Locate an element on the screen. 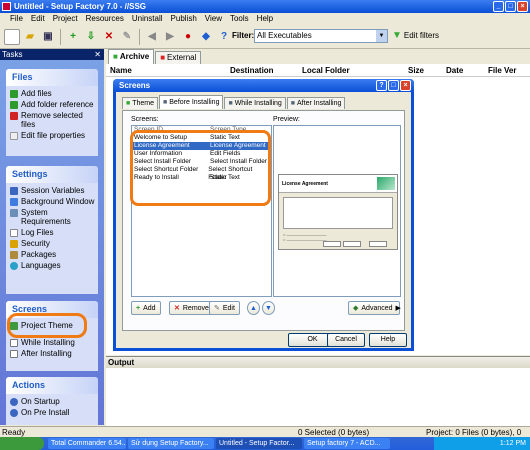 The height and width of the screenshot is (450, 530). tab-external: ■ External is located at coordinates (178, 57).